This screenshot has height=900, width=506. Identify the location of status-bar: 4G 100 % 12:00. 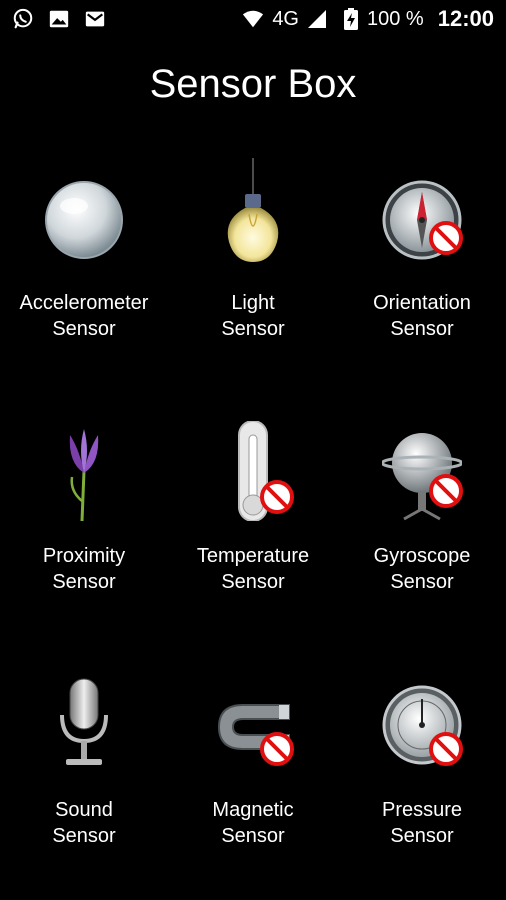
(253, 19).